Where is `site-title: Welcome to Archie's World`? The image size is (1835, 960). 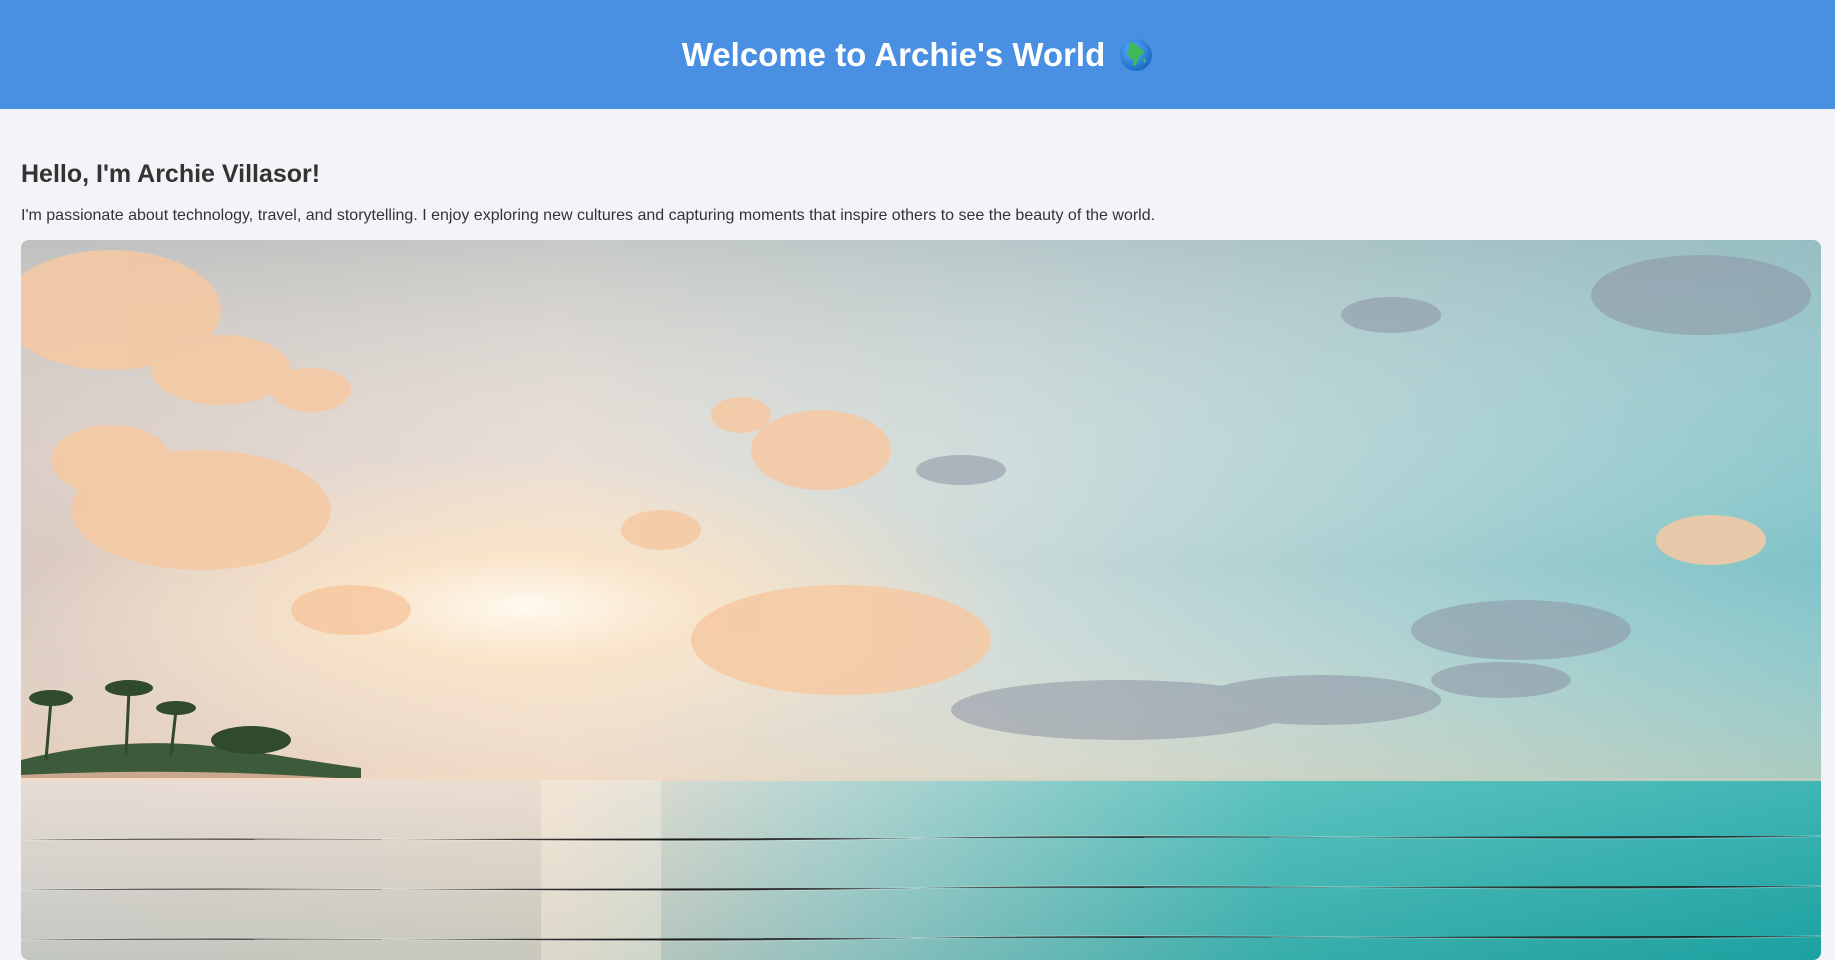 site-title: Welcome to Archie's World is located at coordinates (918, 55).